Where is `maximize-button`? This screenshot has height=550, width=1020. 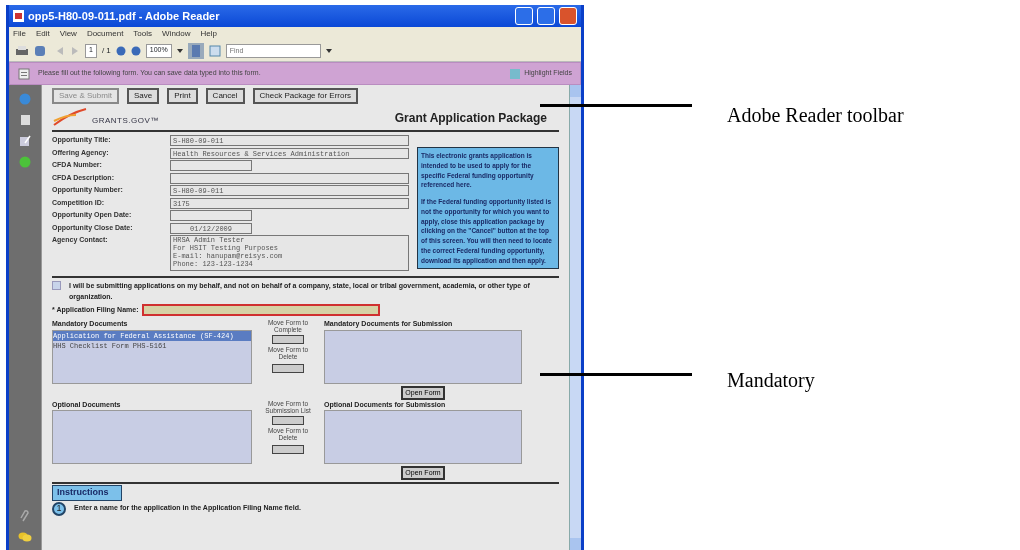 maximize-button is located at coordinates (546, 16).